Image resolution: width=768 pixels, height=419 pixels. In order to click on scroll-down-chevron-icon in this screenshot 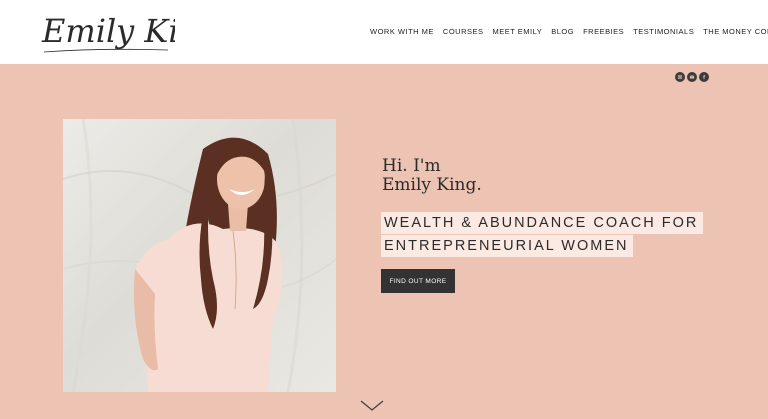, I will do `click(372, 406)`.